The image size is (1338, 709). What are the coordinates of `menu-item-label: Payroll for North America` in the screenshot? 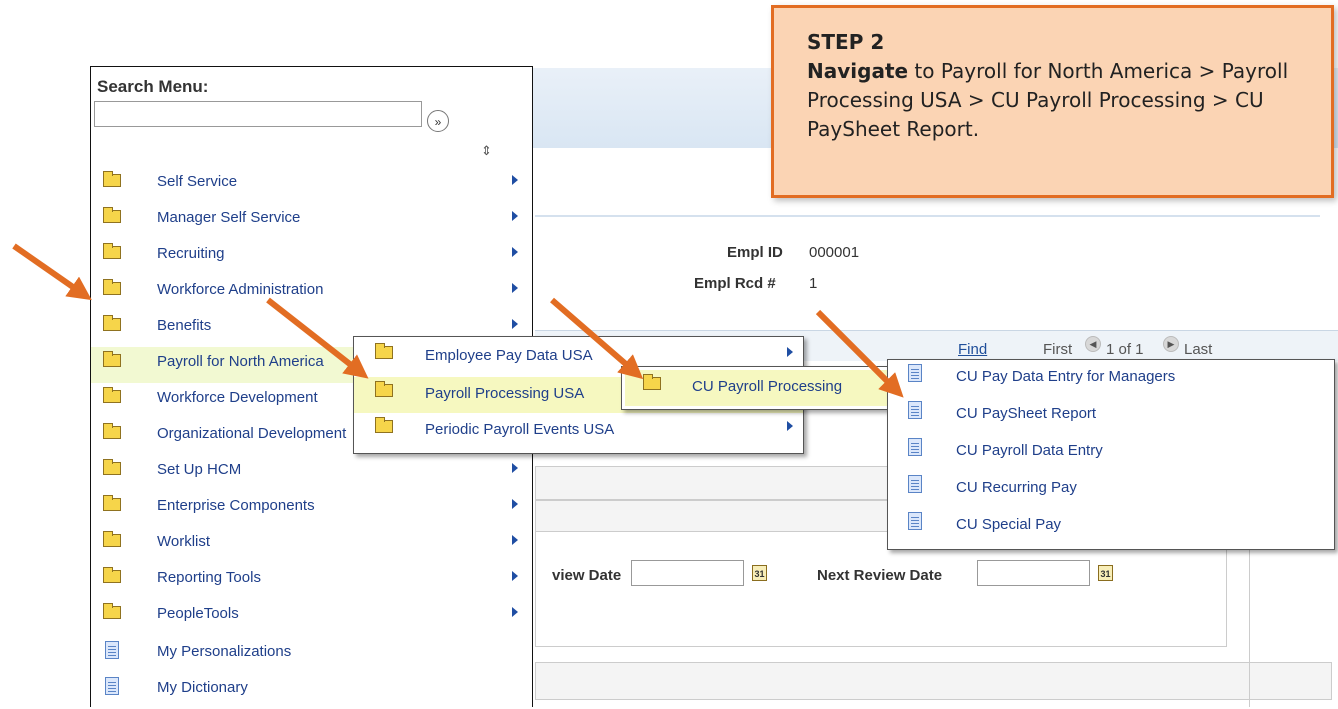 It's located at (240, 361).